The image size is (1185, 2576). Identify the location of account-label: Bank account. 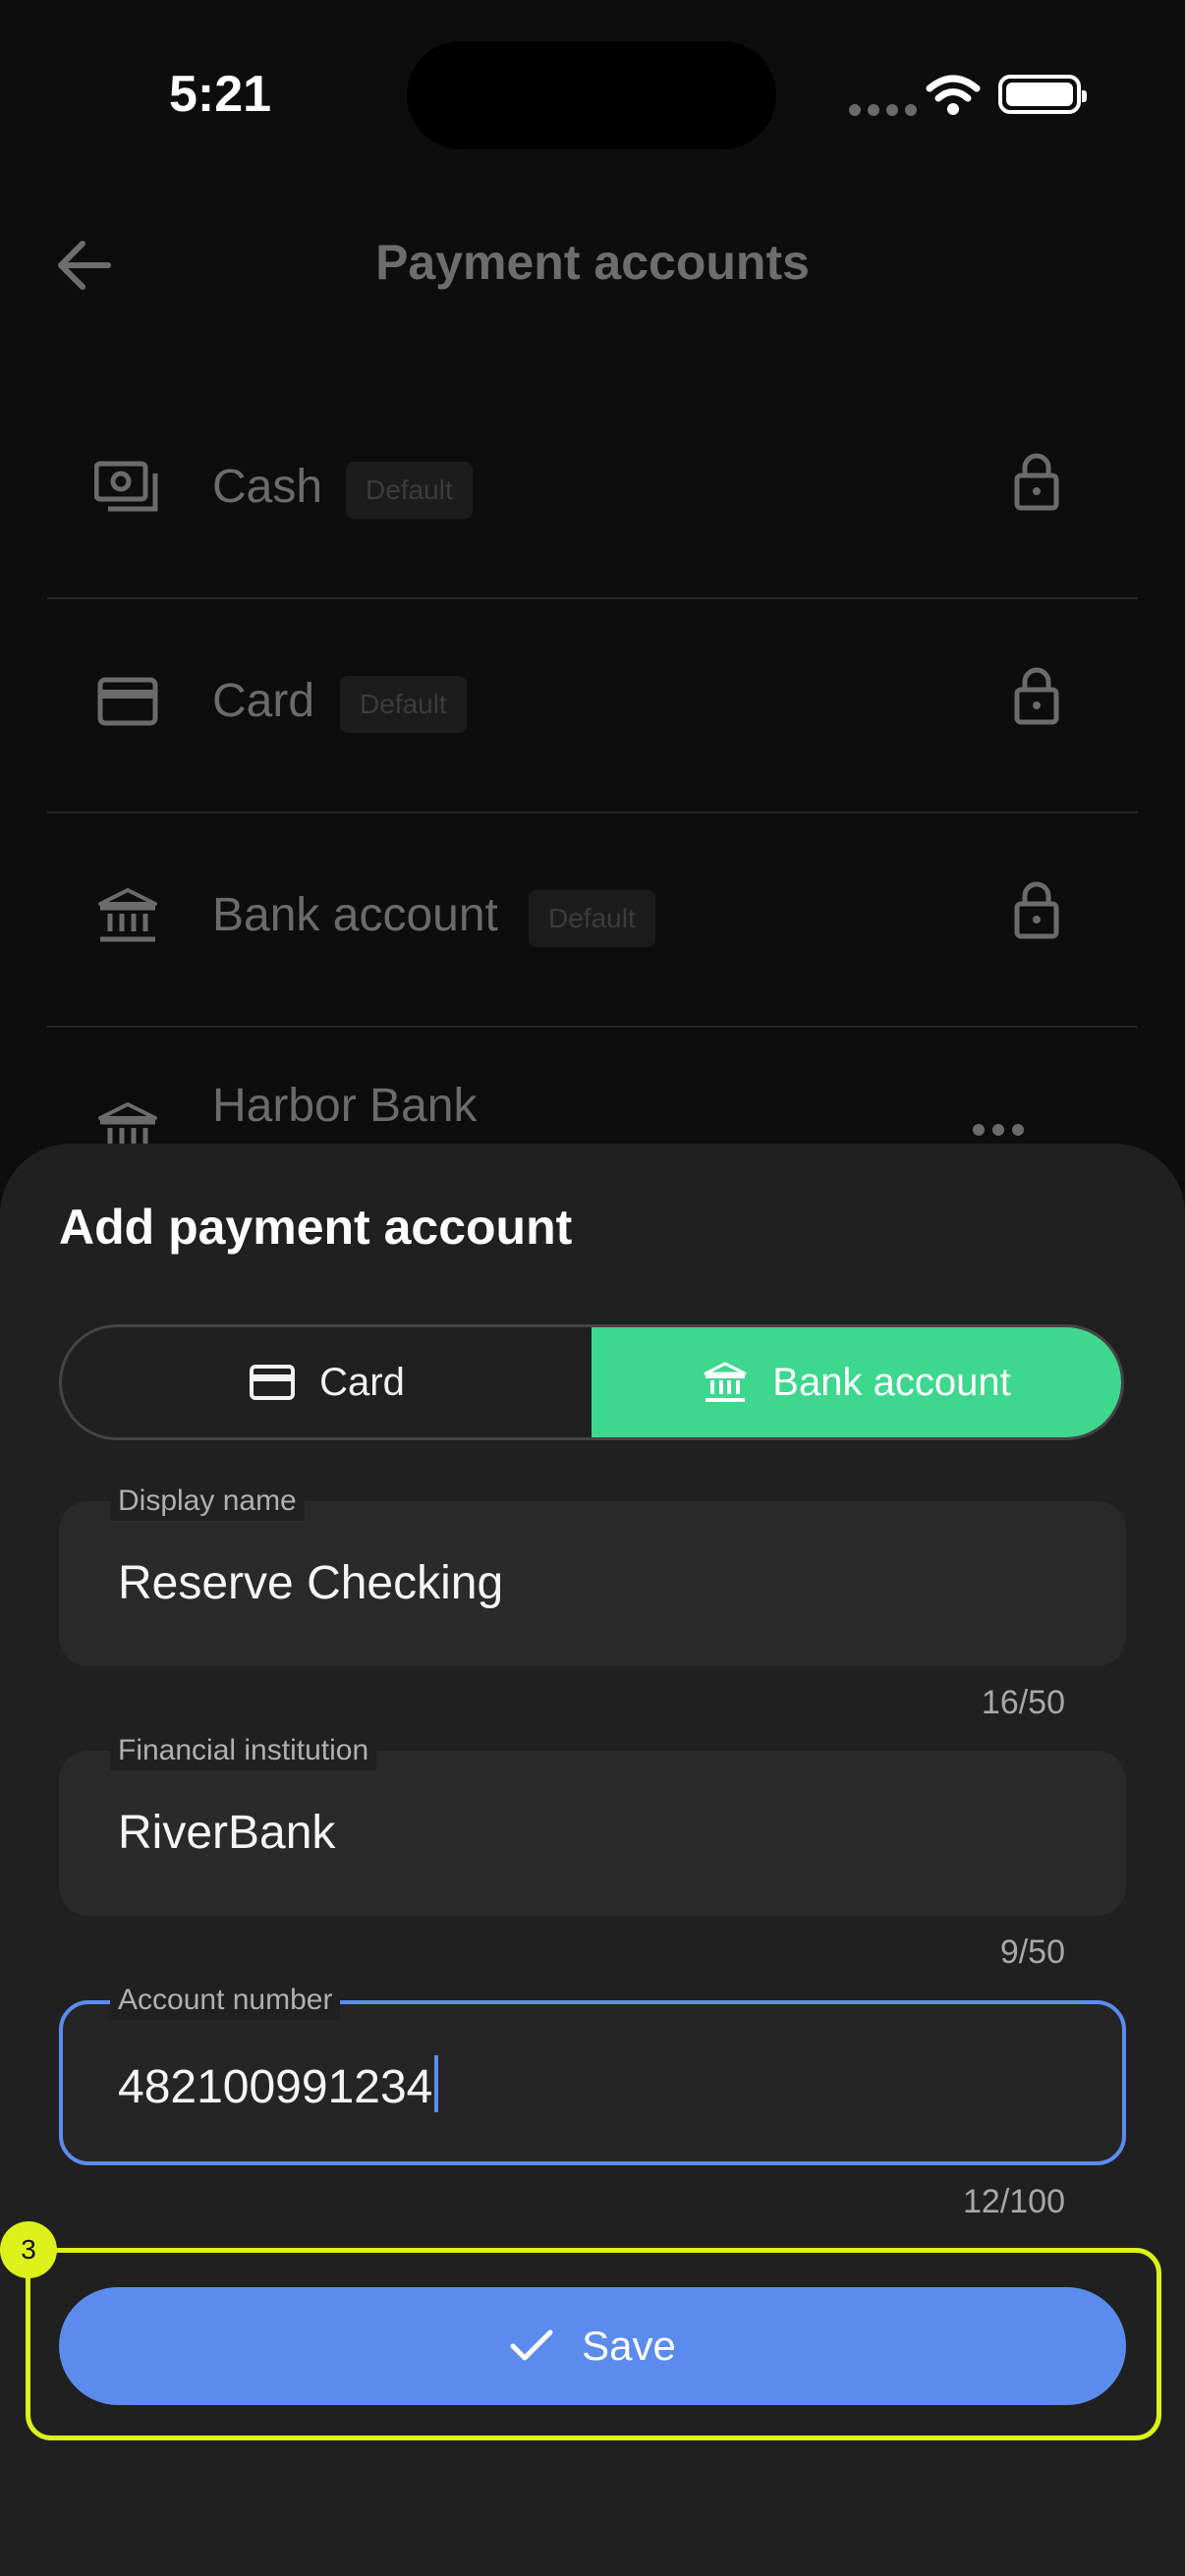
(355, 915).